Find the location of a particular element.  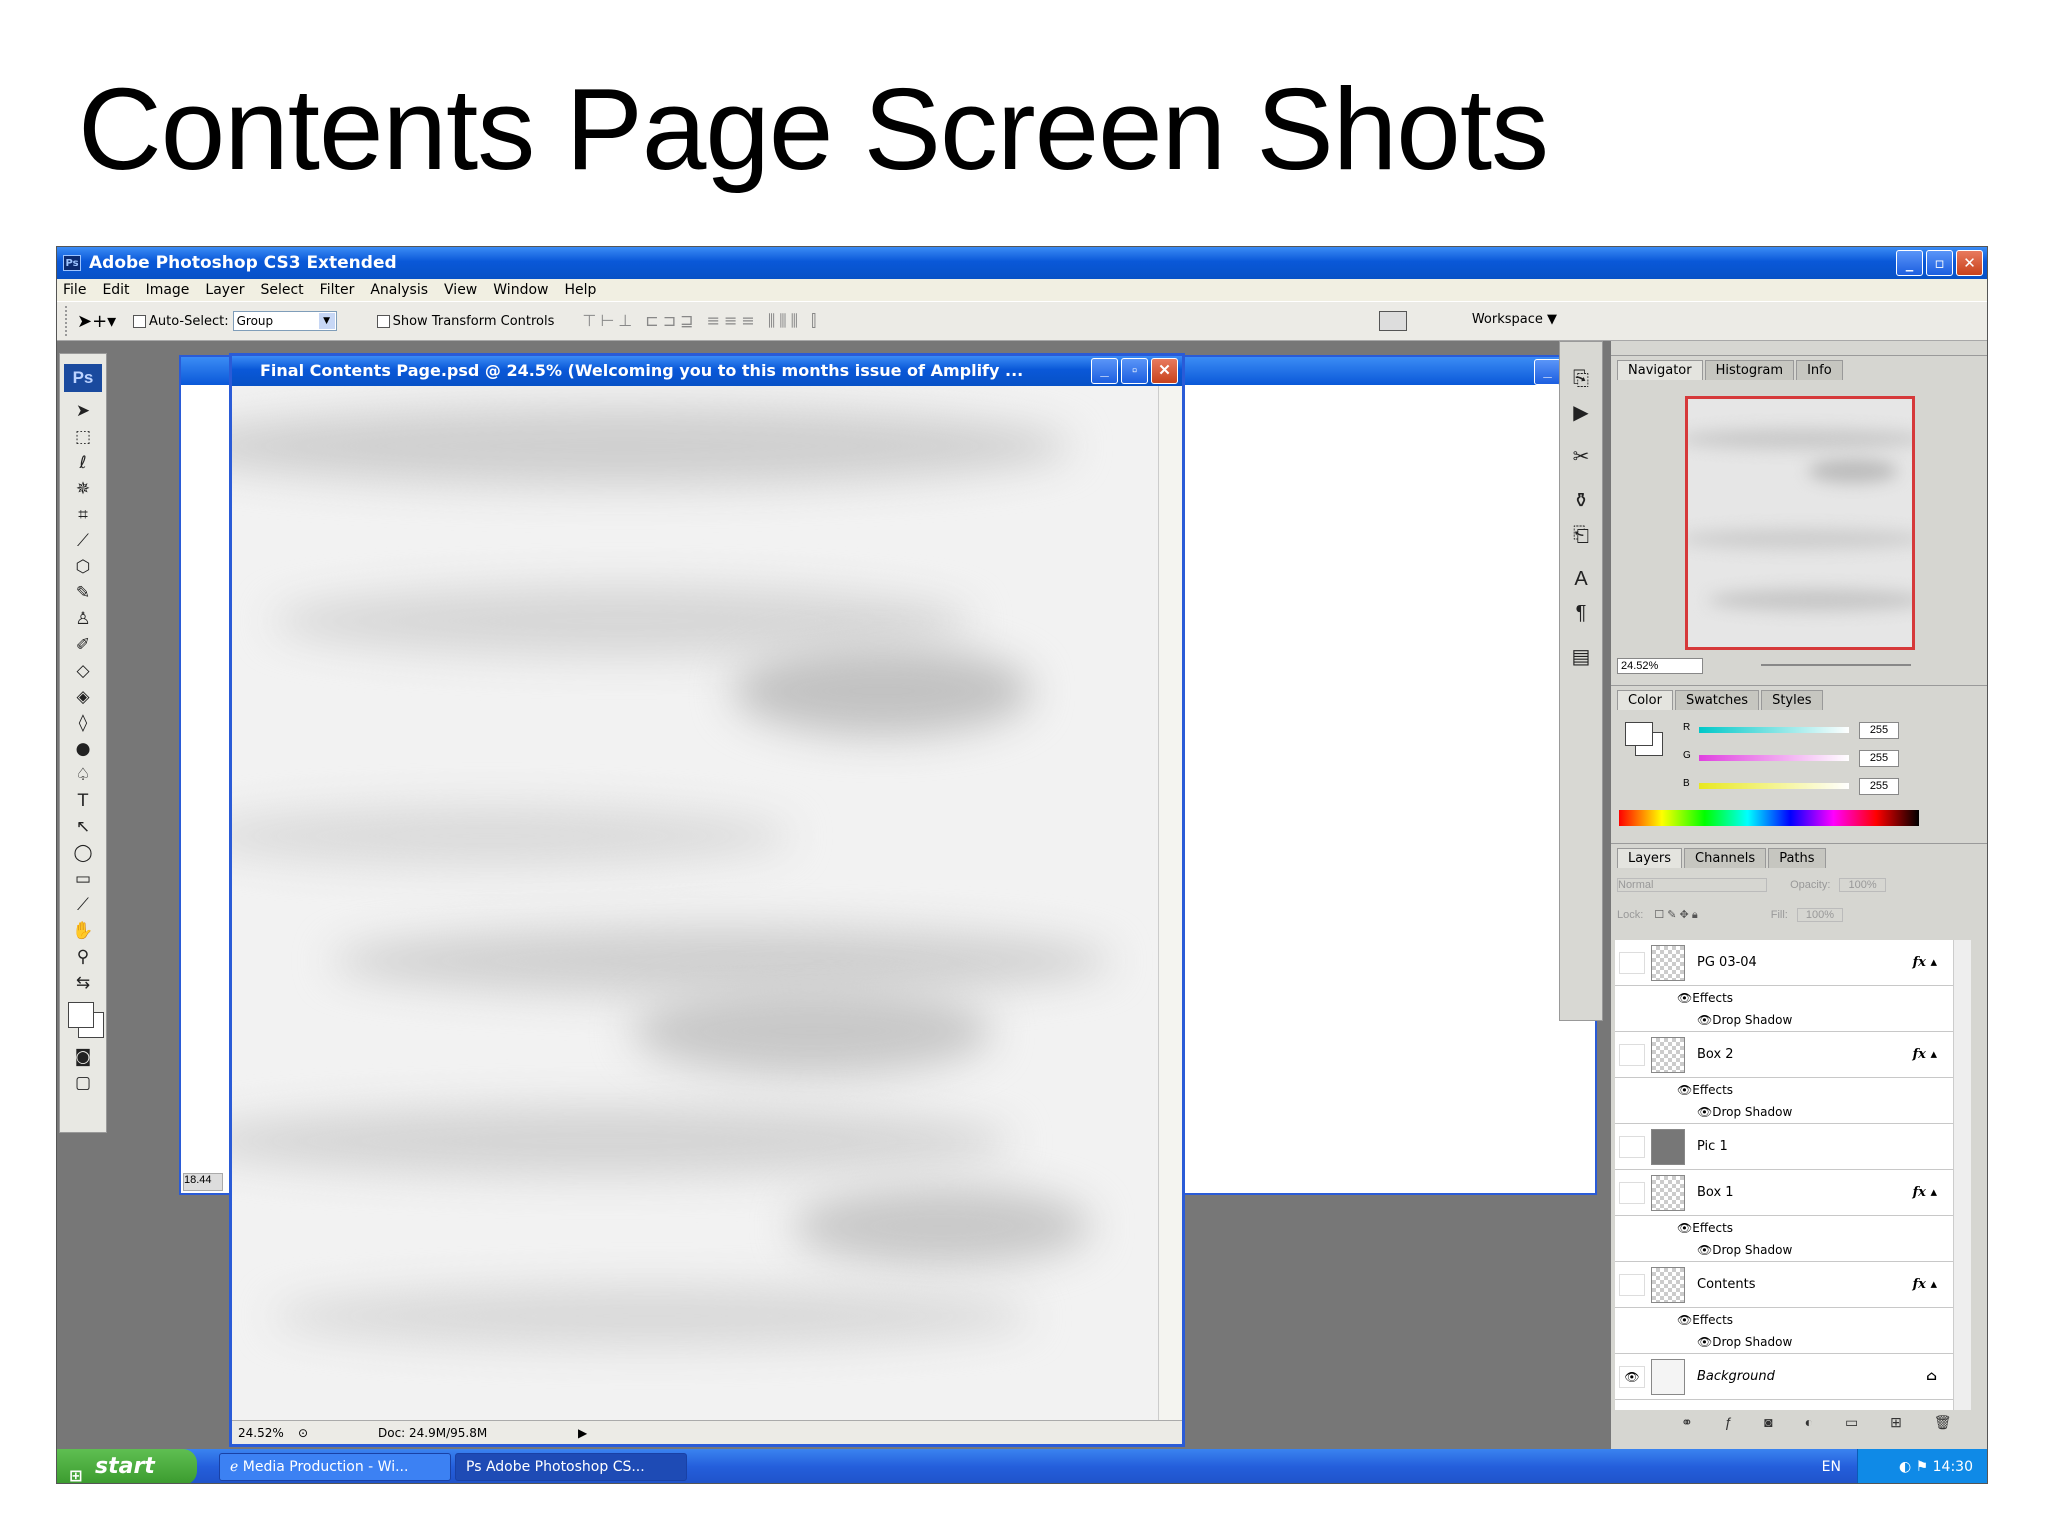

character-icon: A is located at coordinates (1581, 579).